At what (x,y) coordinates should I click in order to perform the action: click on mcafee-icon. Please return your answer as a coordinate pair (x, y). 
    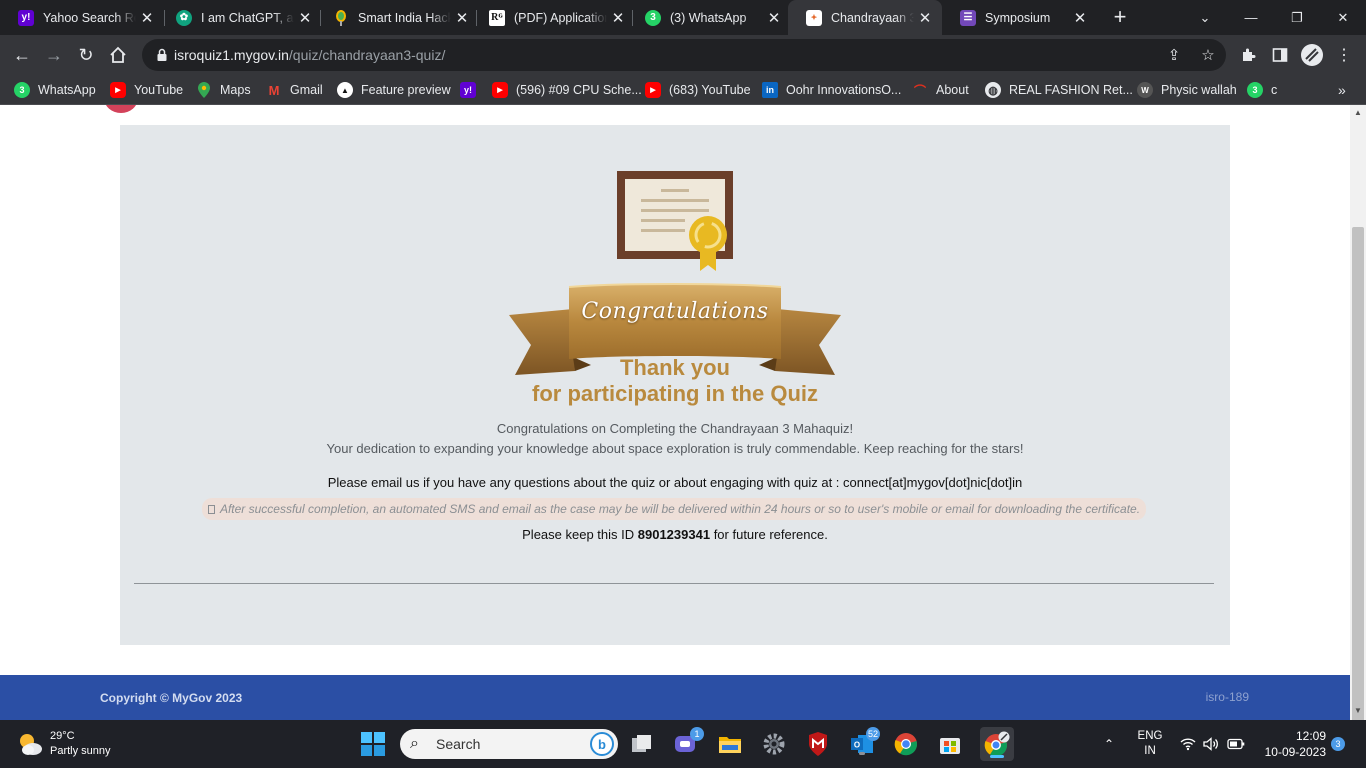
    Looking at the image, I should click on (818, 744).